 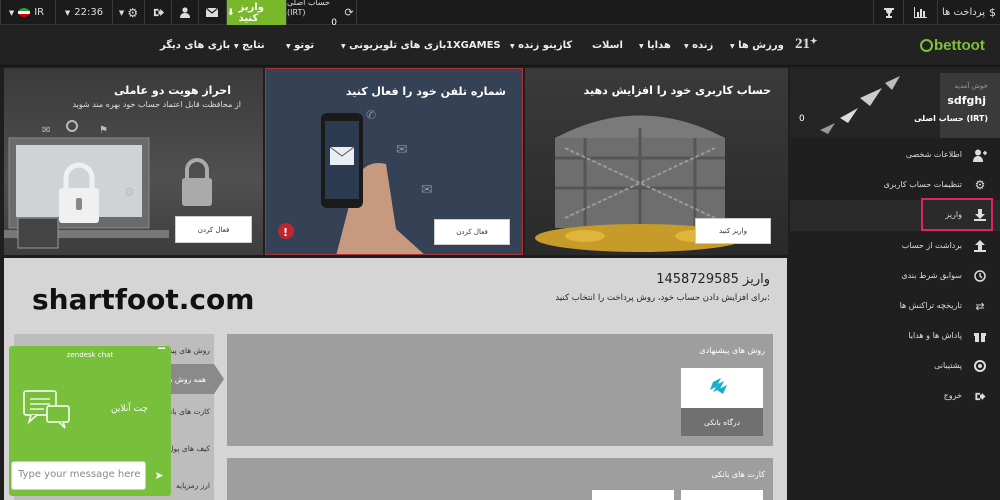 What do you see at coordinates (895, 155) in the screenshot?
I see `sidebar-item-personal-info: اطلاعات شخصی` at bounding box center [895, 155].